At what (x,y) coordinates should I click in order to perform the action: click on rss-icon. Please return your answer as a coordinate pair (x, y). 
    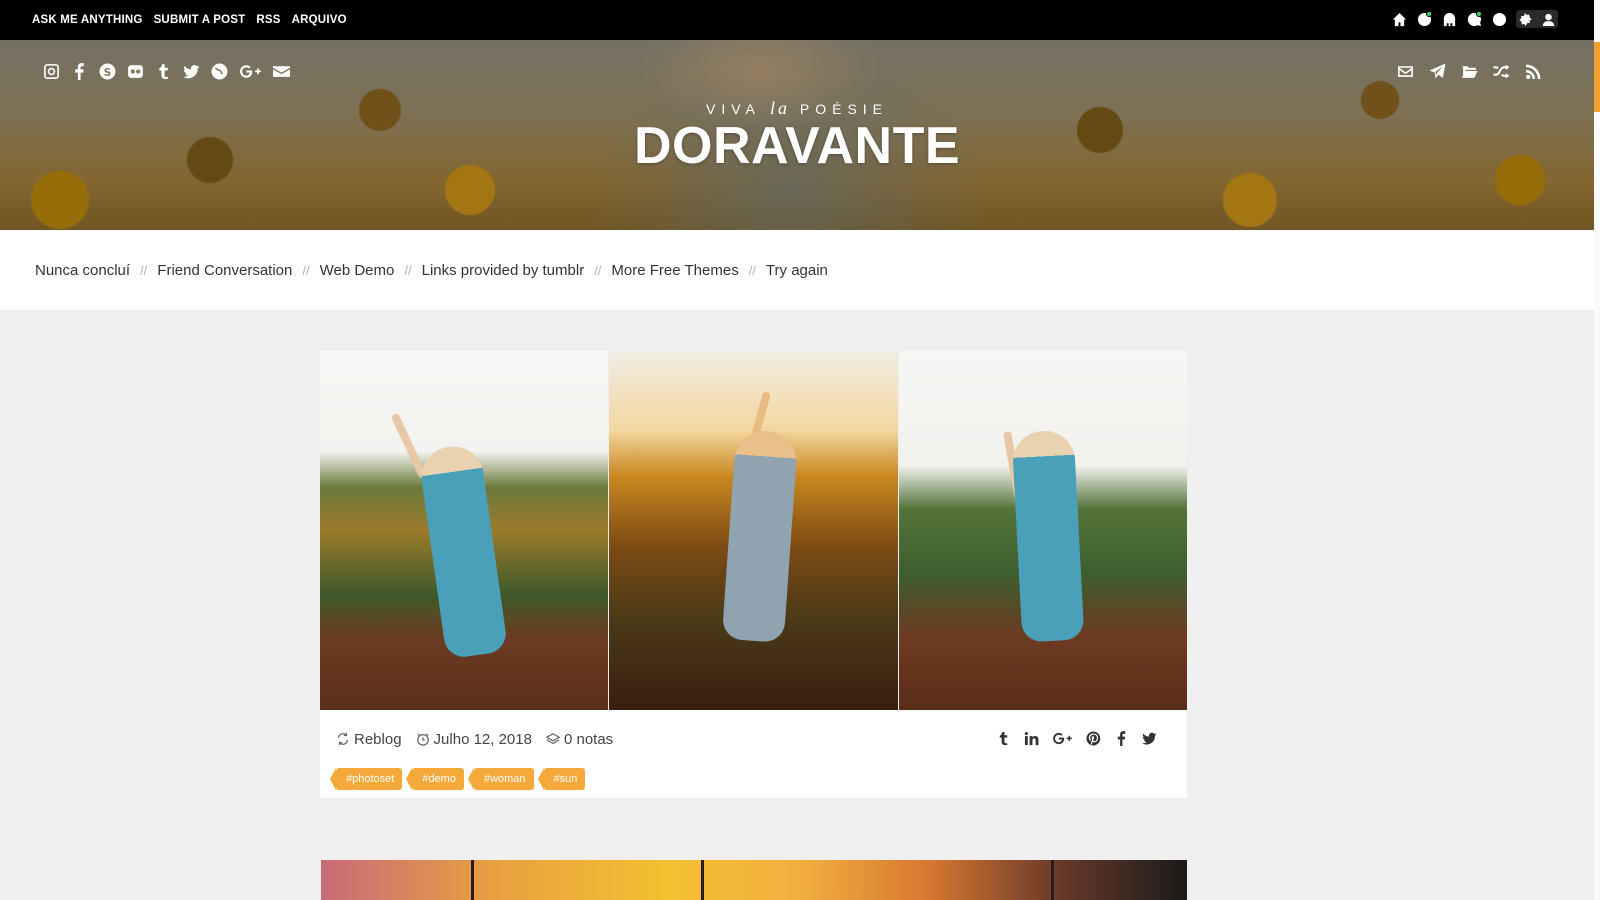
    Looking at the image, I should click on (1533, 71).